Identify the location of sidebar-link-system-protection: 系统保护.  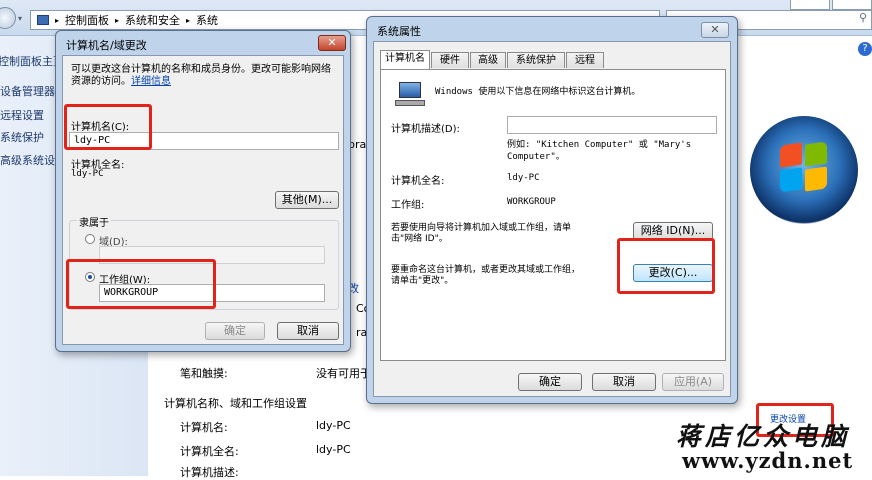
(22, 137).